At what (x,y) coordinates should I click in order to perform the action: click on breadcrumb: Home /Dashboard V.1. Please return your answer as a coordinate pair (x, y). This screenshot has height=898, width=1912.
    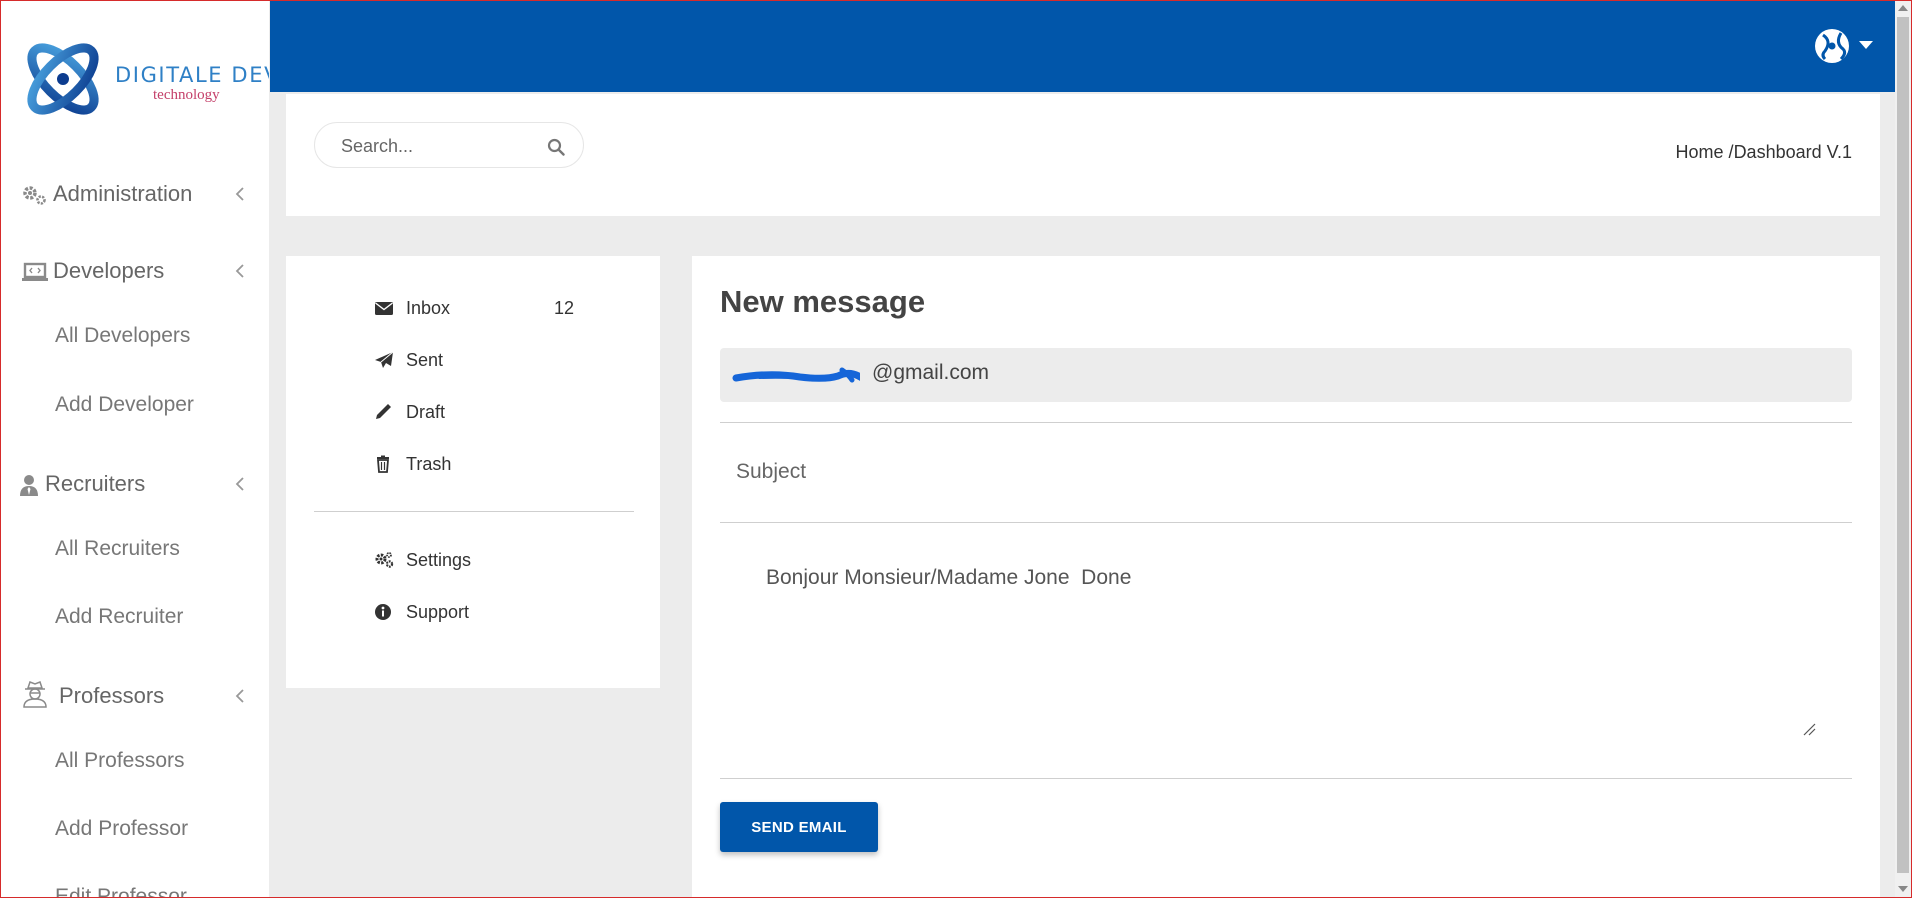
    Looking at the image, I should click on (1764, 152).